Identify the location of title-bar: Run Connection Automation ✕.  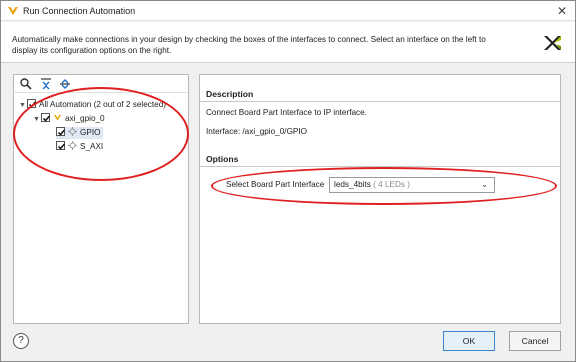
(288, 11).